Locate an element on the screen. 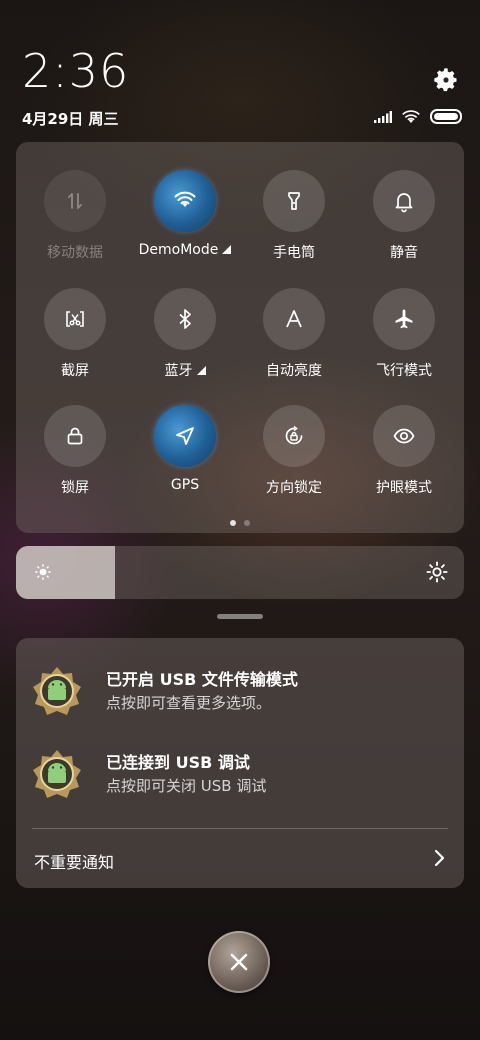 The width and height of the screenshot is (480, 1040). tile-label: 锁屏 is located at coordinates (75, 488).